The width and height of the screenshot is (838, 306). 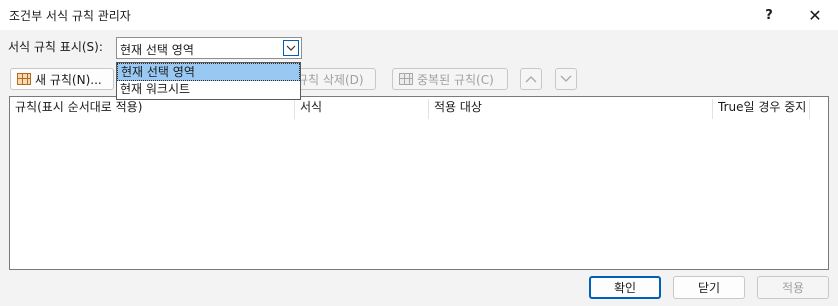 What do you see at coordinates (769, 15) in the screenshot?
I see `help-button: ?` at bounding box center [769, 15].